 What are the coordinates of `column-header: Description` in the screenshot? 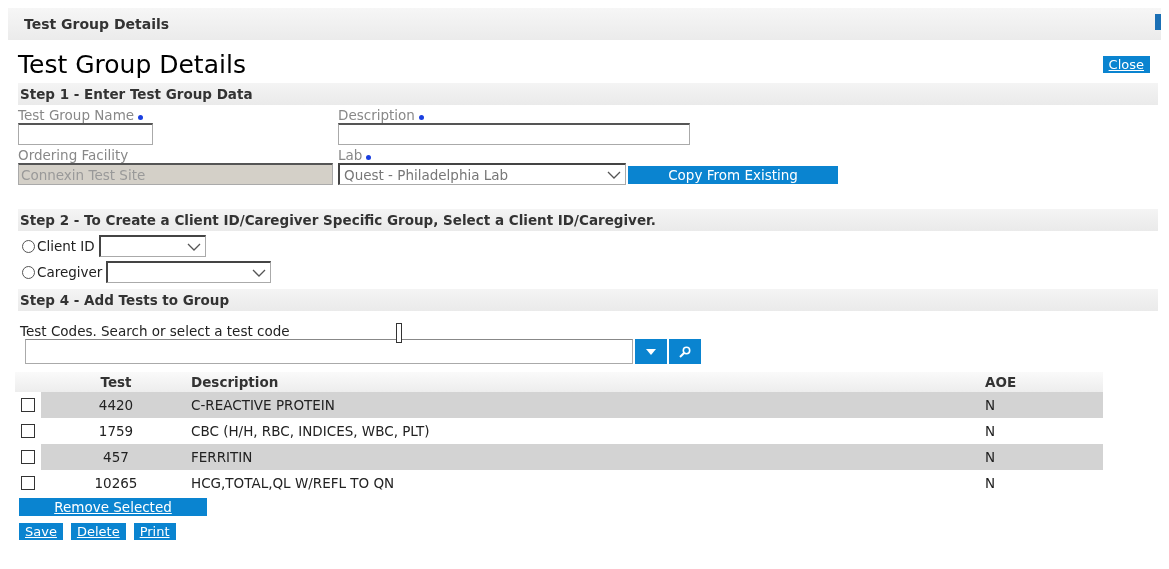 It's located at (235, 382).